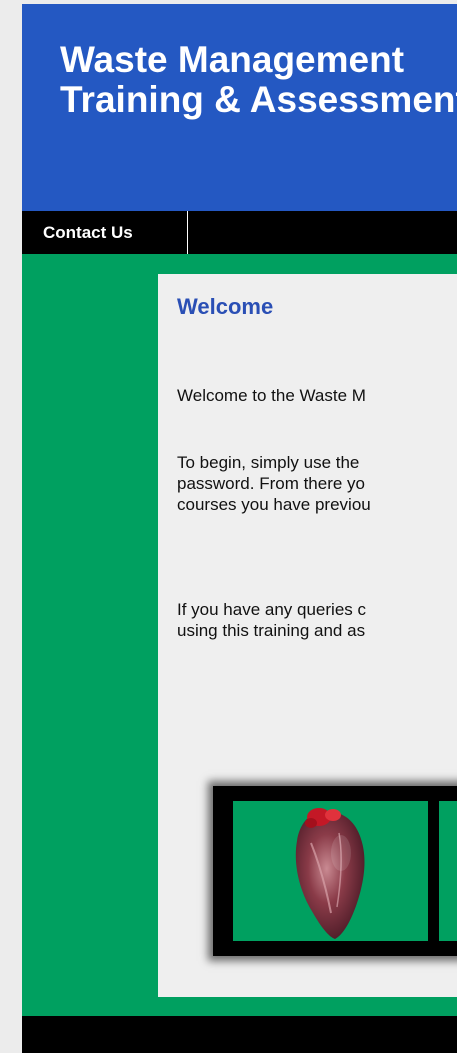  I want to click on image-strip, so click(335, 871).